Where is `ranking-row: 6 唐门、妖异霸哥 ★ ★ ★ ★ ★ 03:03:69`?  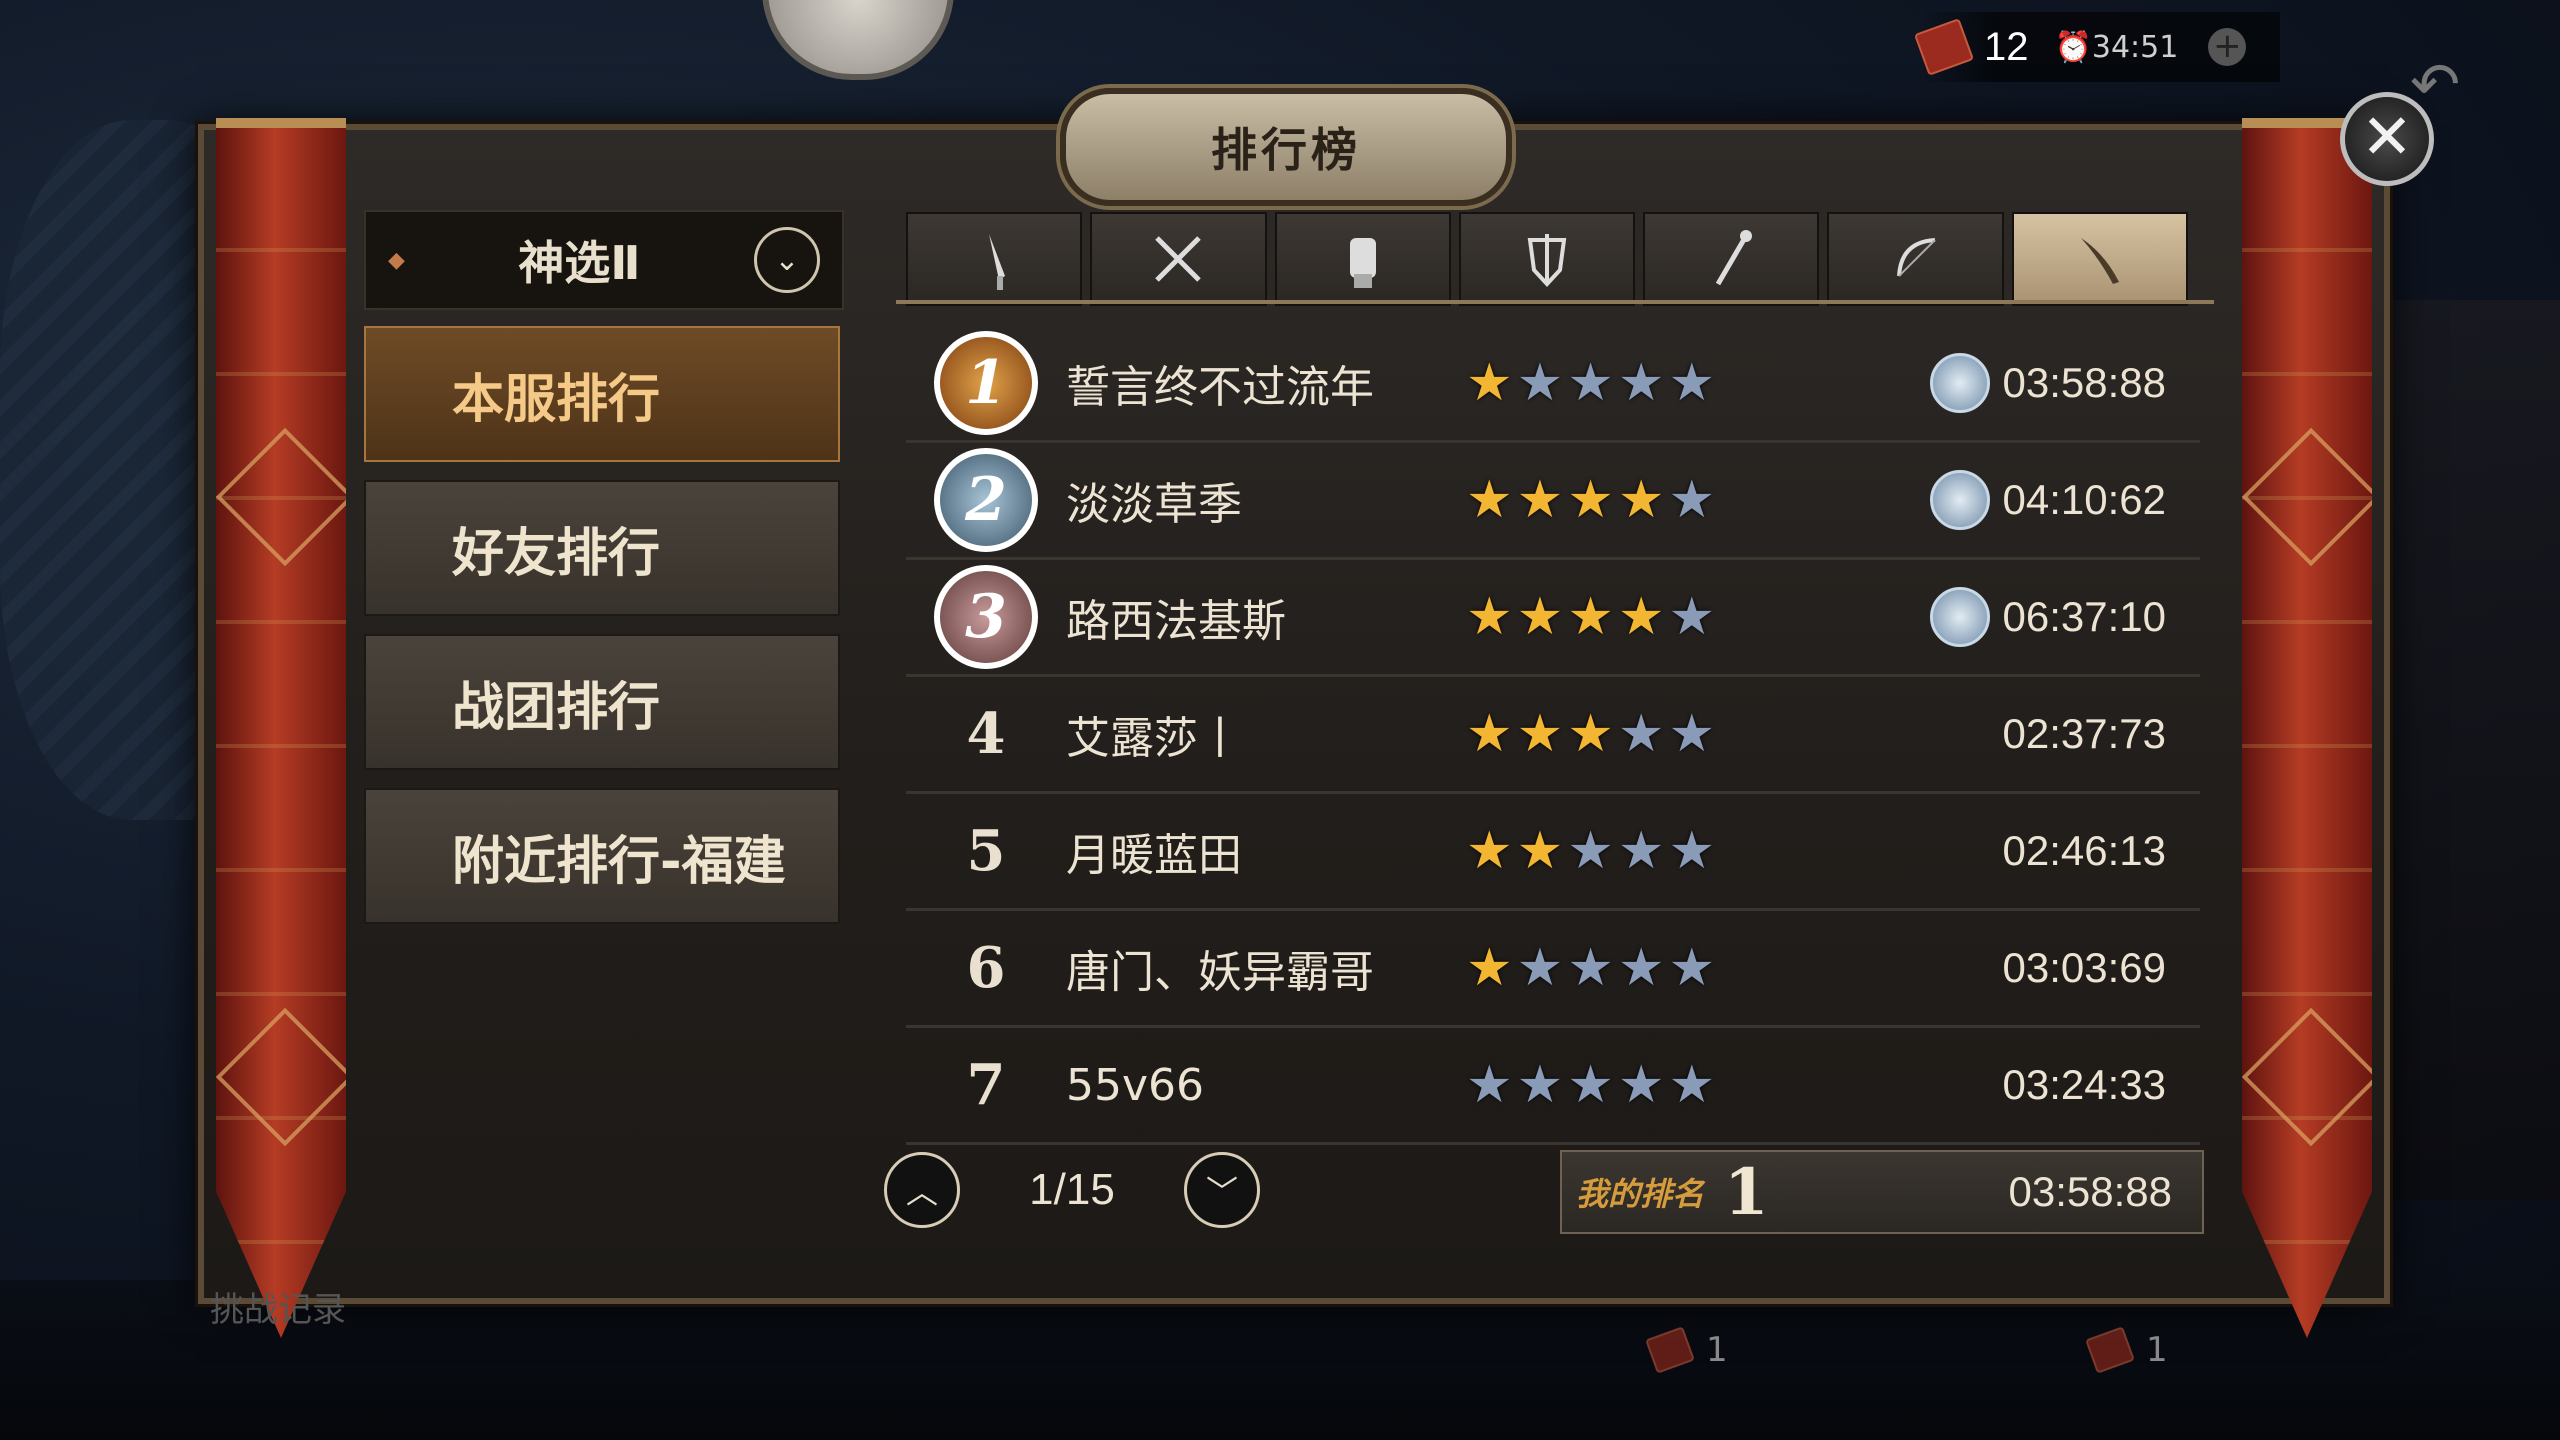
ranking-row: 6 唐门、妖异霸哥 ★ ★ ★ ★ ★ 03:03:69 is located at coordinates (1553, 969).